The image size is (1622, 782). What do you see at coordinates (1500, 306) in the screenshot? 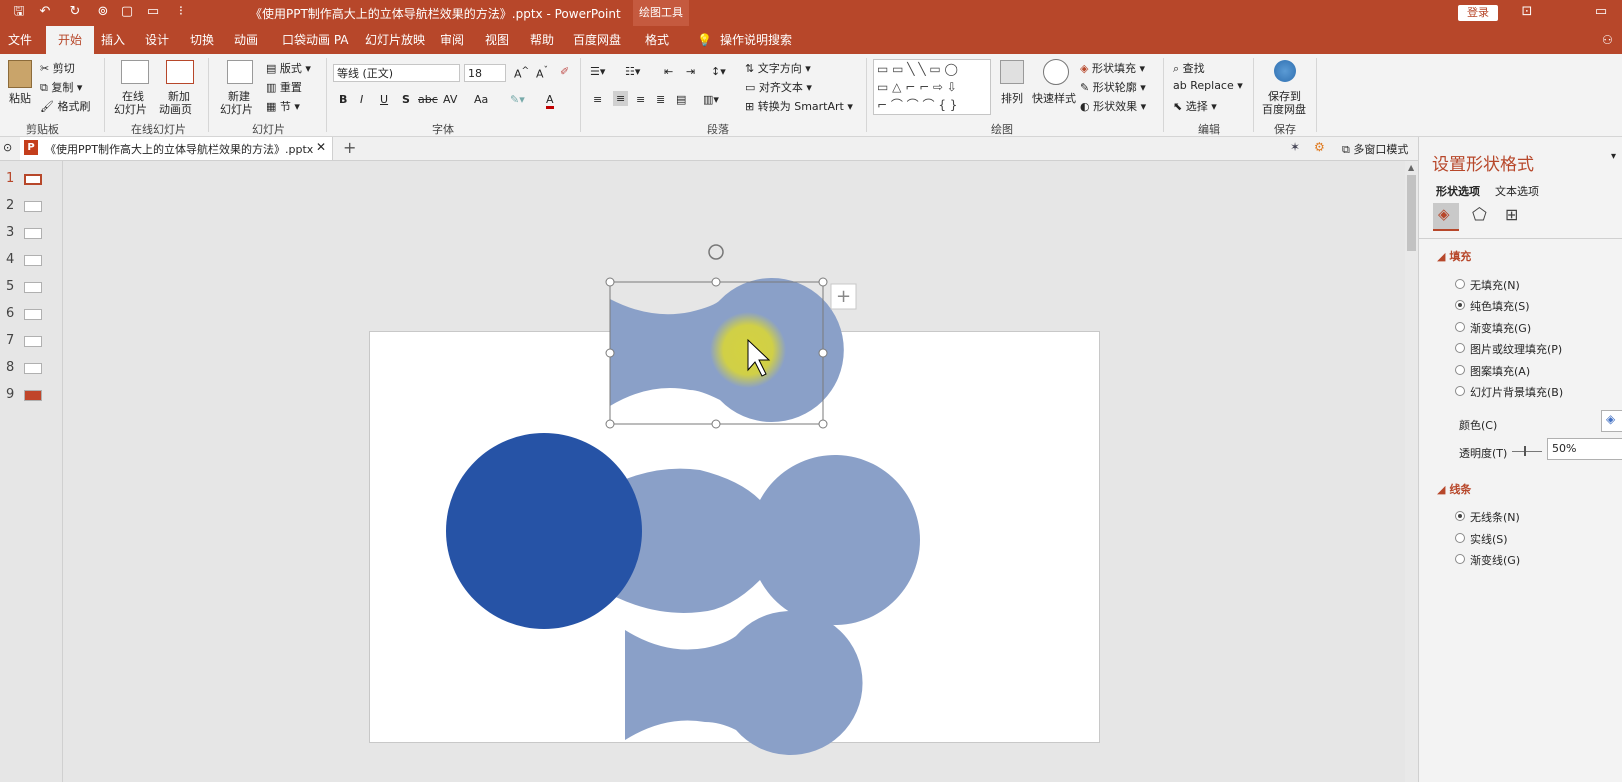
I see `solid-fill-label: 纯色填充(S)` at bounding box center [1500, 306].